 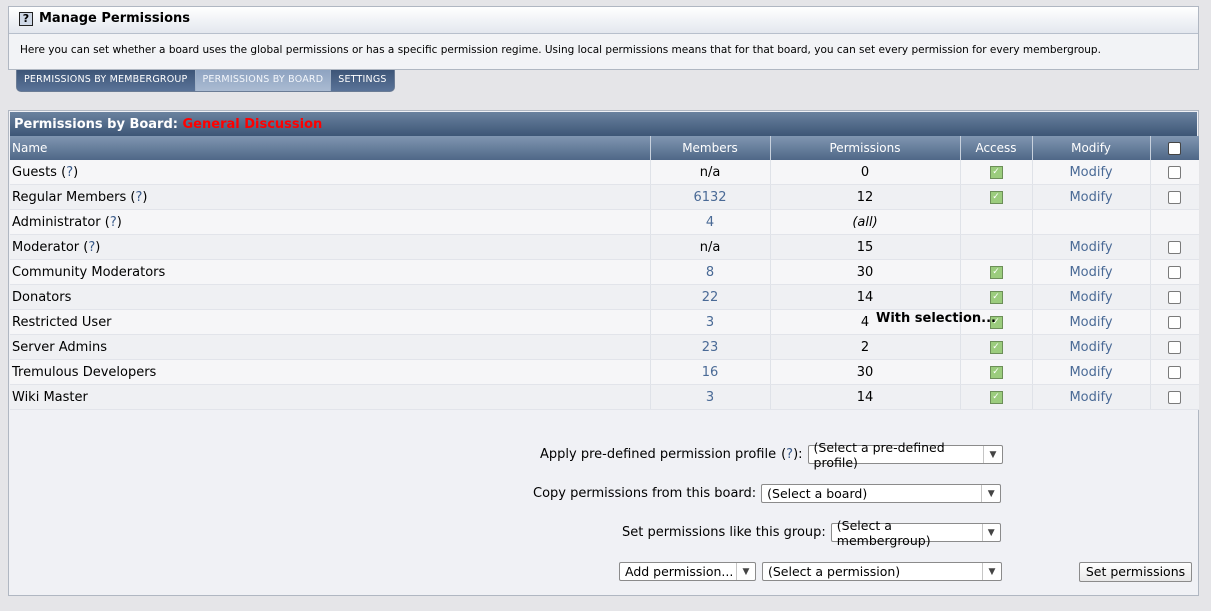 What do you see at coordinates (645, 493) in the screenshot?
I see `copy-label: Copy permissions from this board:` at bounding box center [645, 493].